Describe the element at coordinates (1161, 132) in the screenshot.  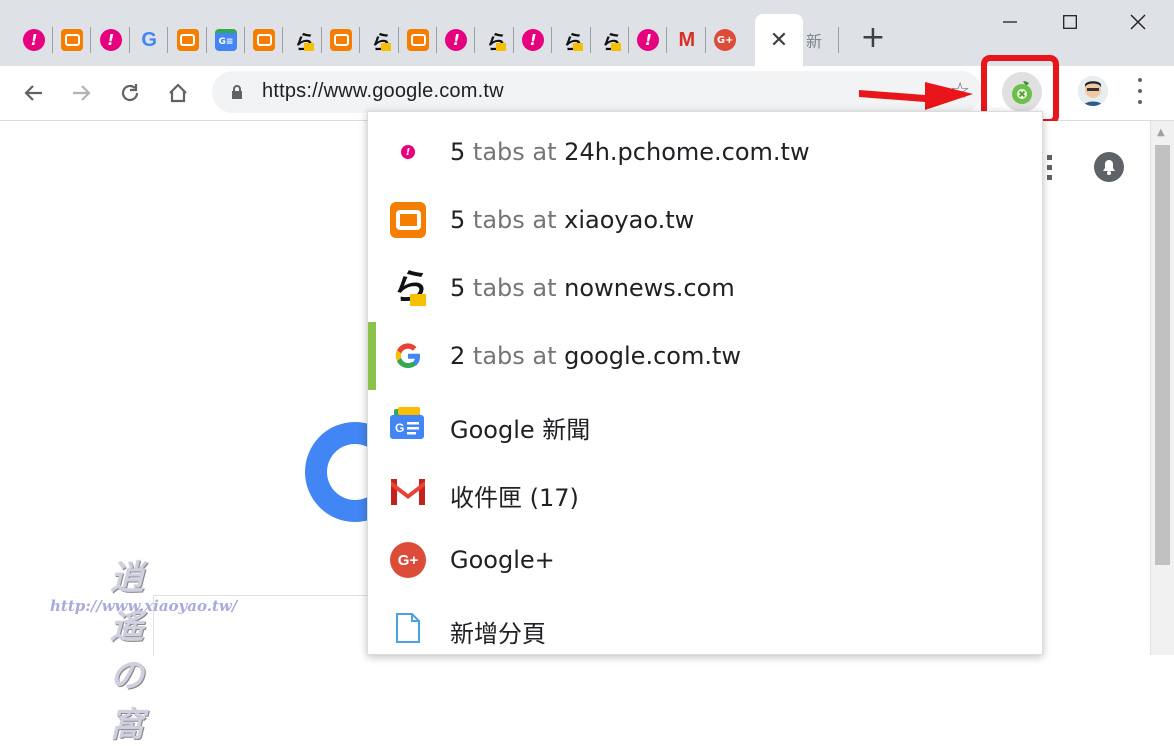
I see `scroll-up-icon: ▲` at that location.